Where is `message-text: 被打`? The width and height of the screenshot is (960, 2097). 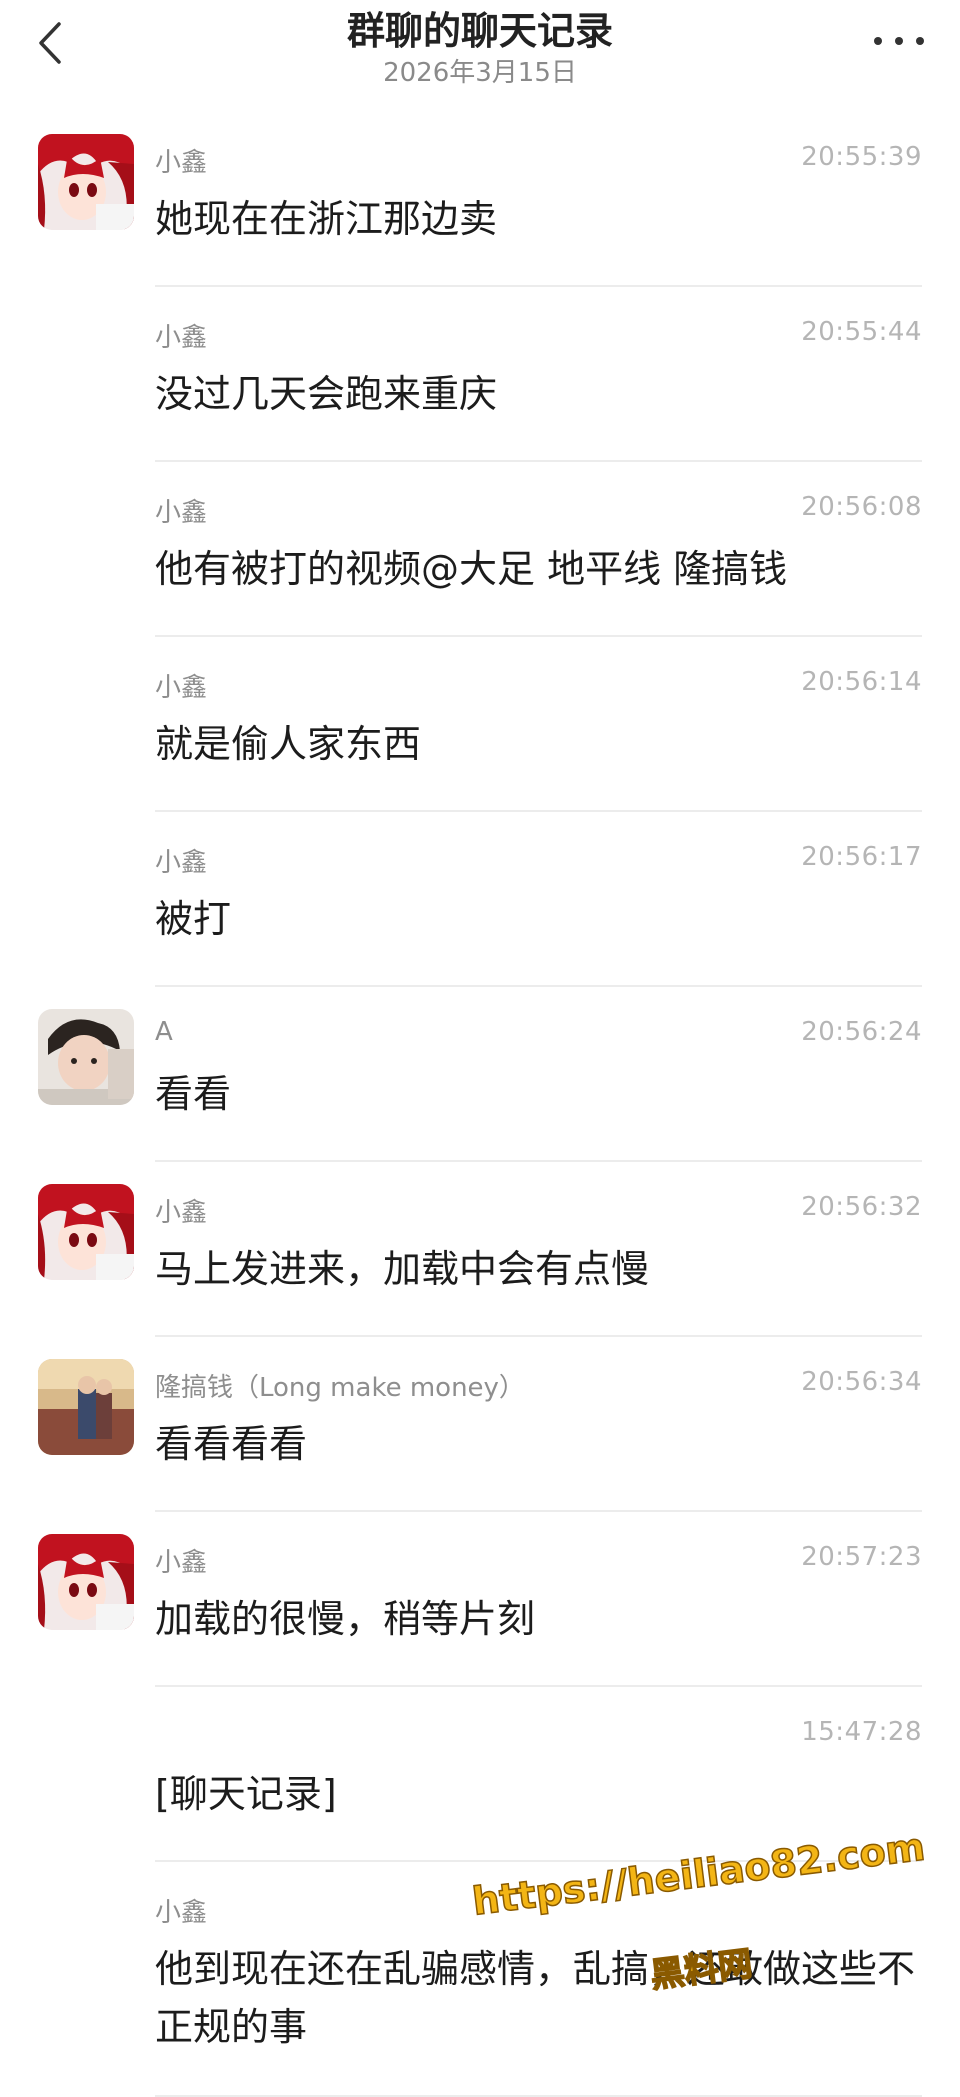
message-text: 被打 is located at coordinates (193, 919).